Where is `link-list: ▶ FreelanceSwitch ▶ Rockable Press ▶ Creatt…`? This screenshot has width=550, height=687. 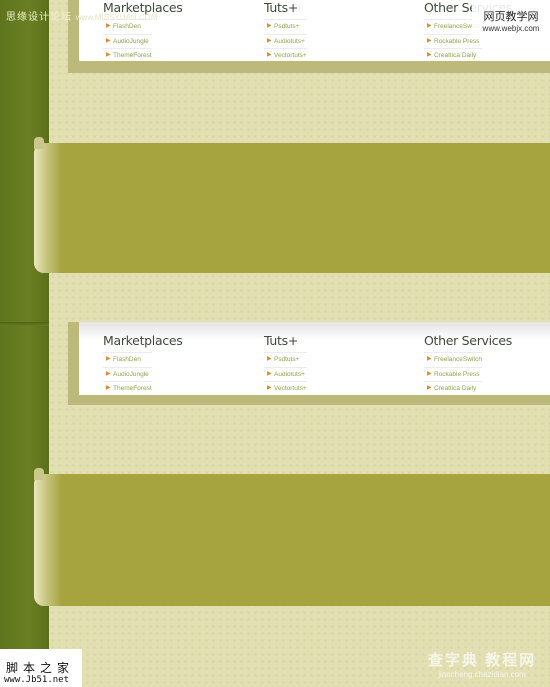 link-list: ▶ FreelanceSwitch ▶ Rockable Press ▶ Creatt… is located at coordinates (453, 374).